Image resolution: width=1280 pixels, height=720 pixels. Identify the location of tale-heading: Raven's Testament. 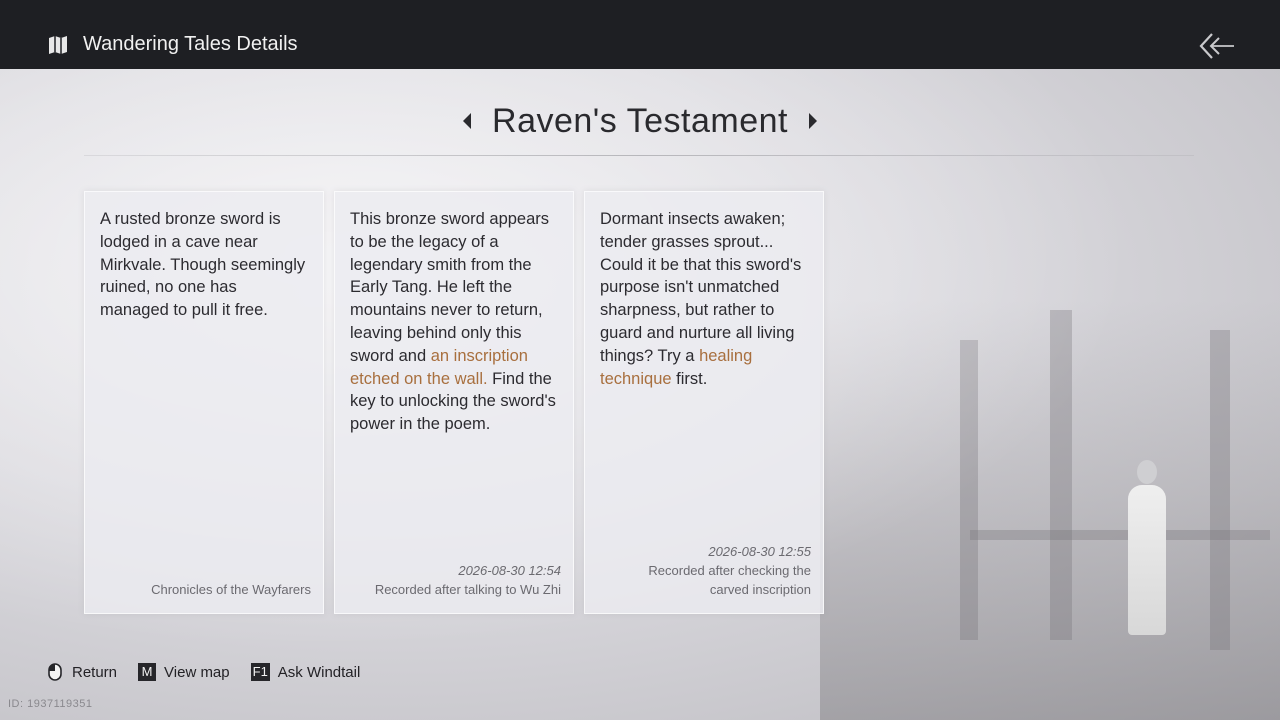
(640, 121).